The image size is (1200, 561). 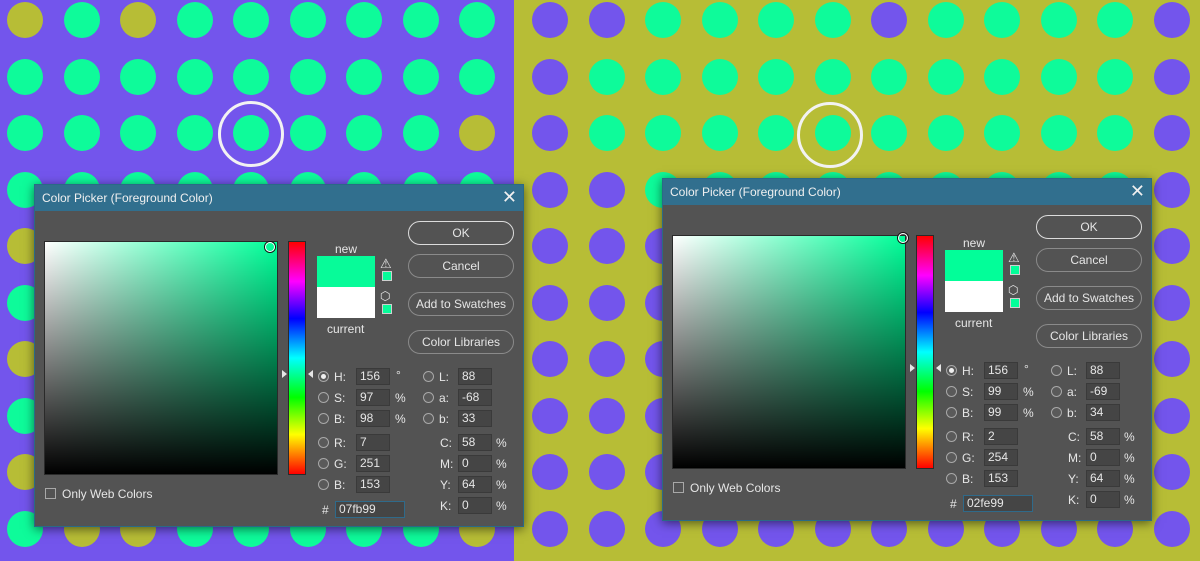 What do you see at coordinates (446, 506) in the screenshot?
I see `label-k: K:` at bounding box center [446, 506].